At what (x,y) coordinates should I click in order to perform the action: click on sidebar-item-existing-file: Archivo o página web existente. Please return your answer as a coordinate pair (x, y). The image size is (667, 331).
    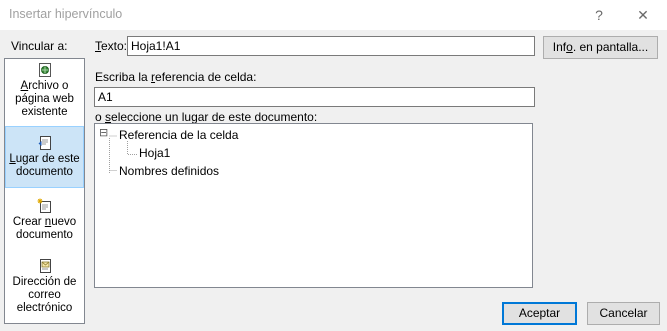
    Looking at the image, I should click on (44, 93).